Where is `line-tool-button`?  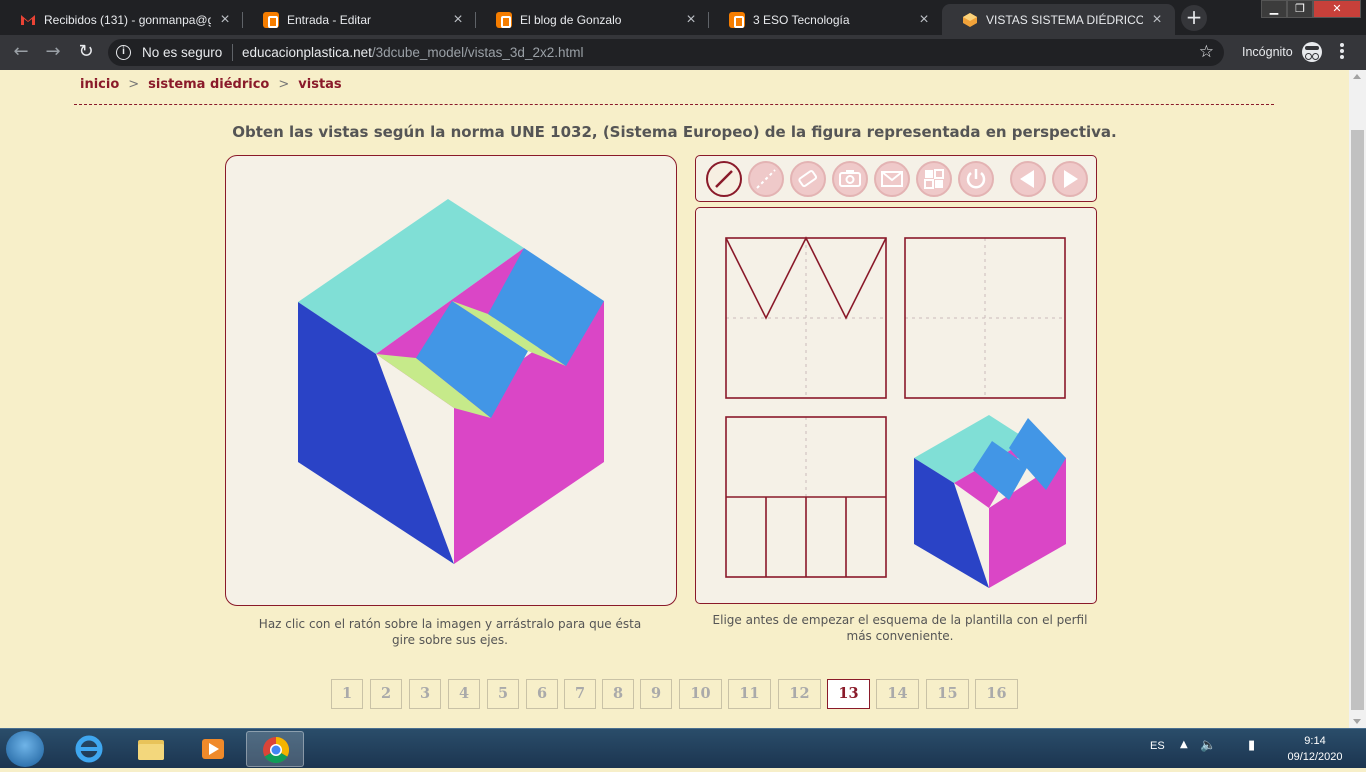 line-tool-button is located at coordinates (724, 179).